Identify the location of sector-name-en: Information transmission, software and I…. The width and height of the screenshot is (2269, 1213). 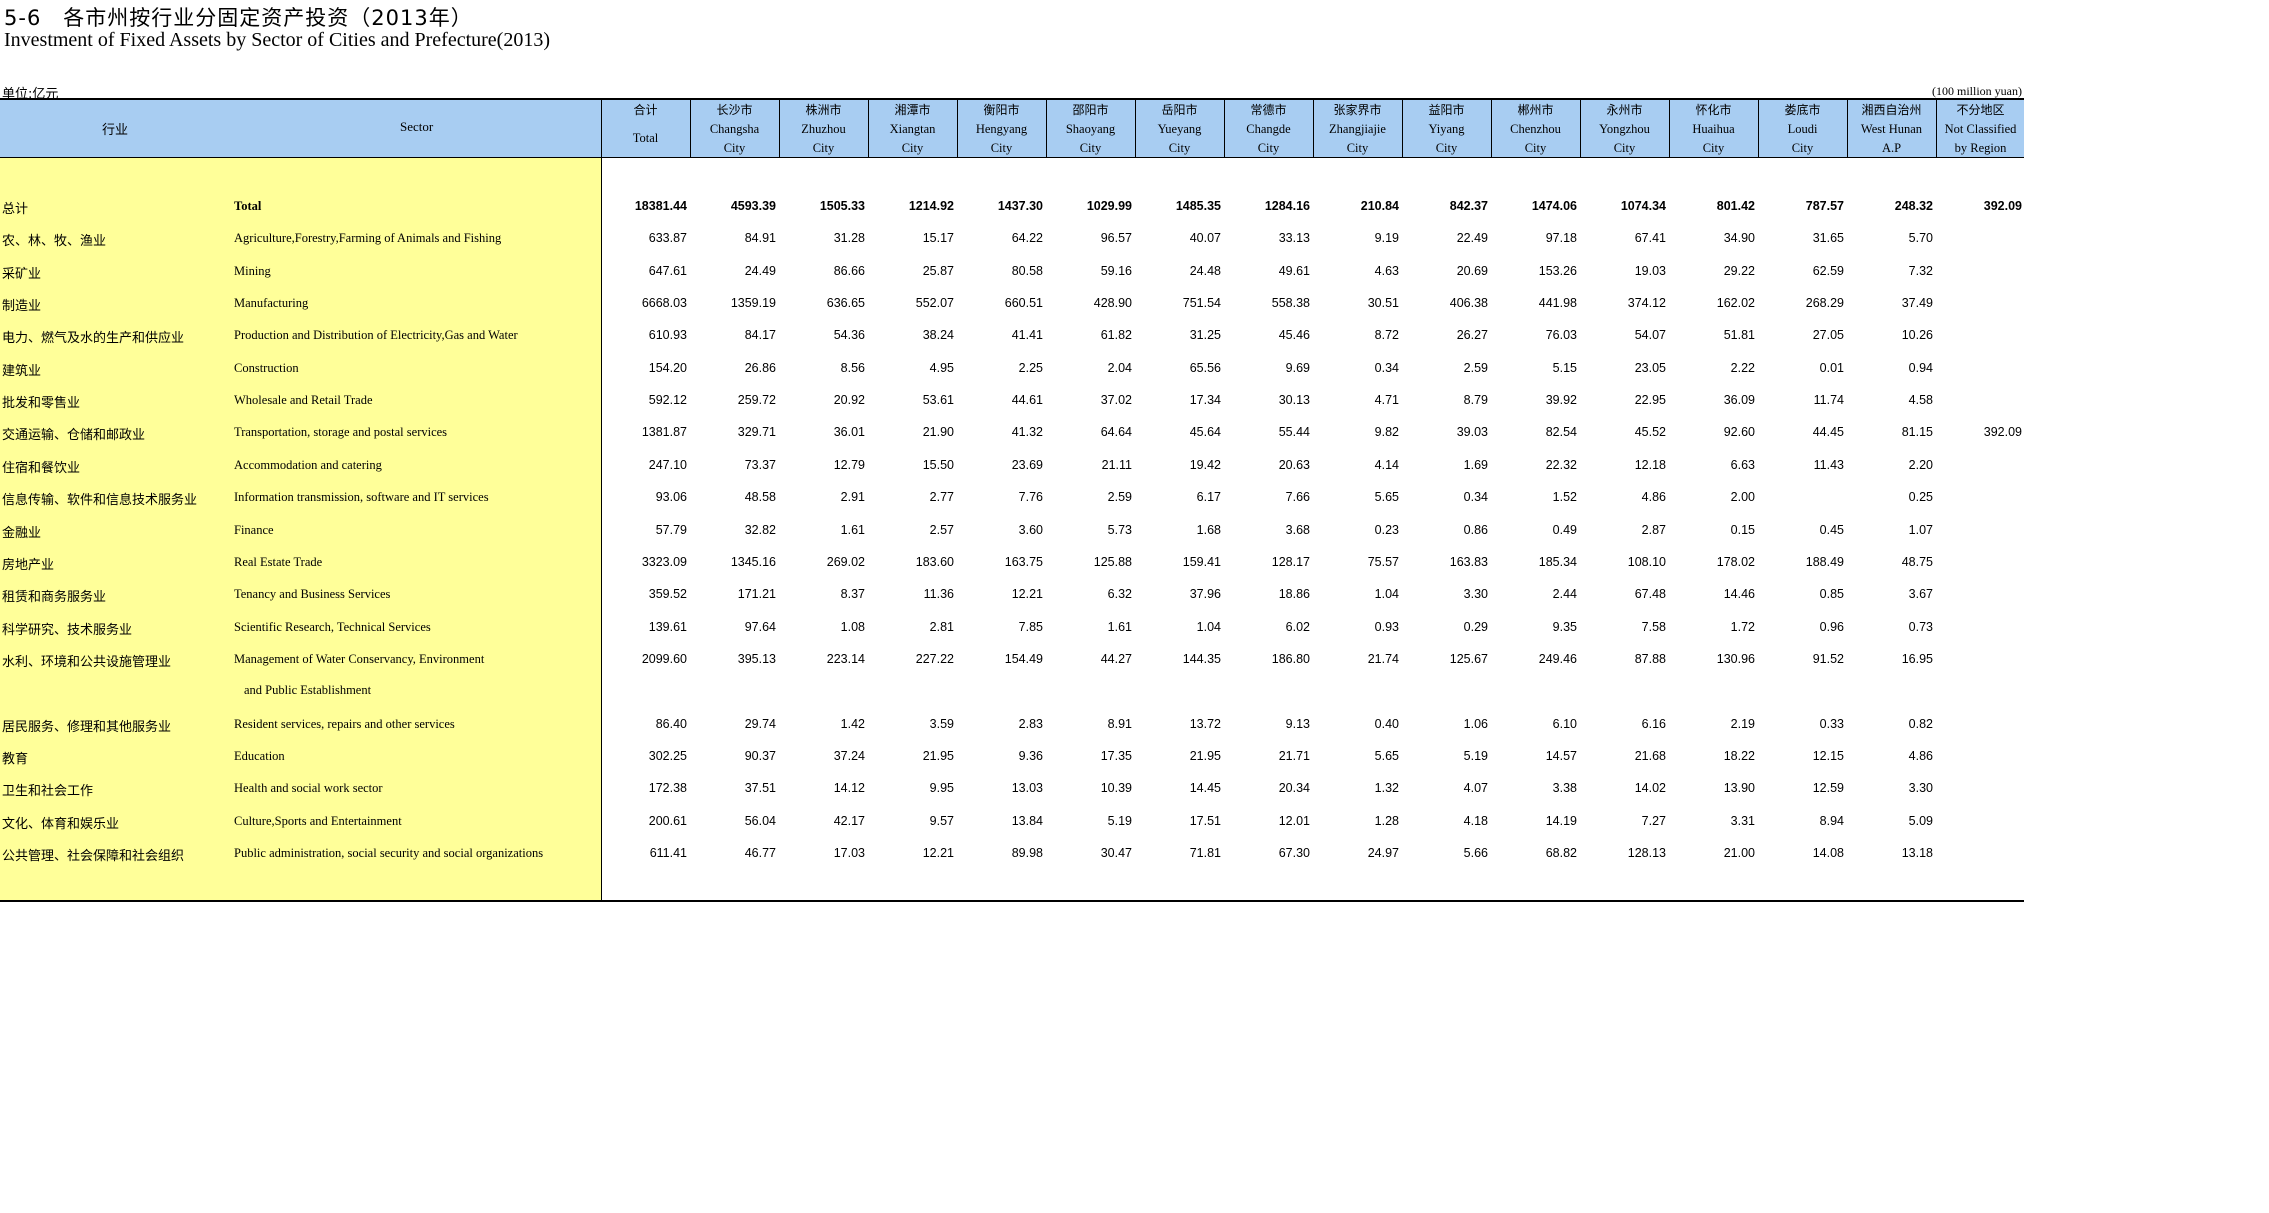
(361, 497).